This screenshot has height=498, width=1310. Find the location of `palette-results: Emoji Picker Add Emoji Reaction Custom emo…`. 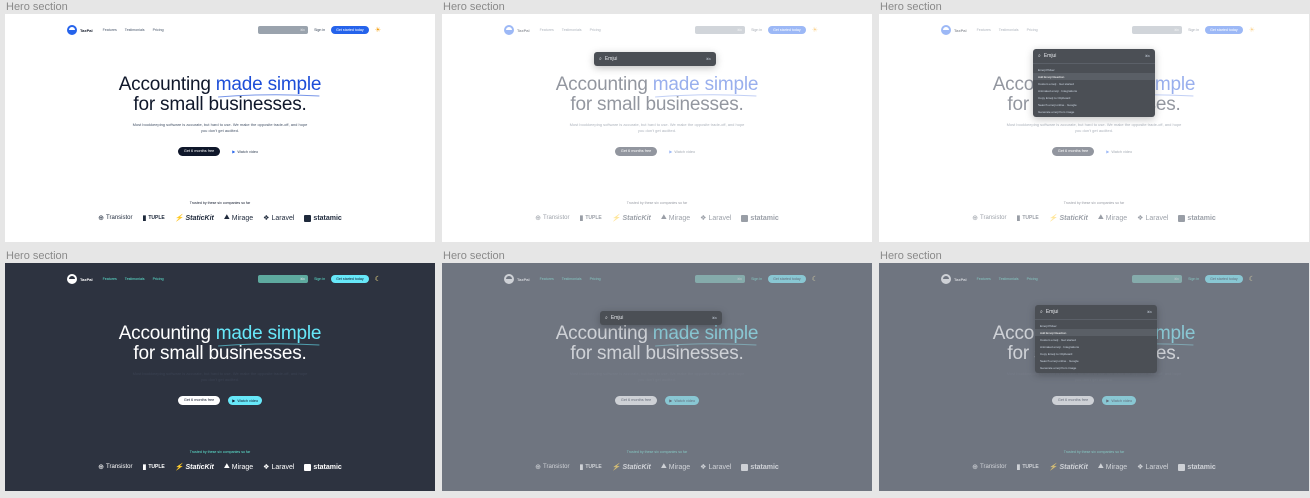

palette-results: Emoji Picker Add Emoji Reaction Custom emo… is located at coordinates (1094, 90).